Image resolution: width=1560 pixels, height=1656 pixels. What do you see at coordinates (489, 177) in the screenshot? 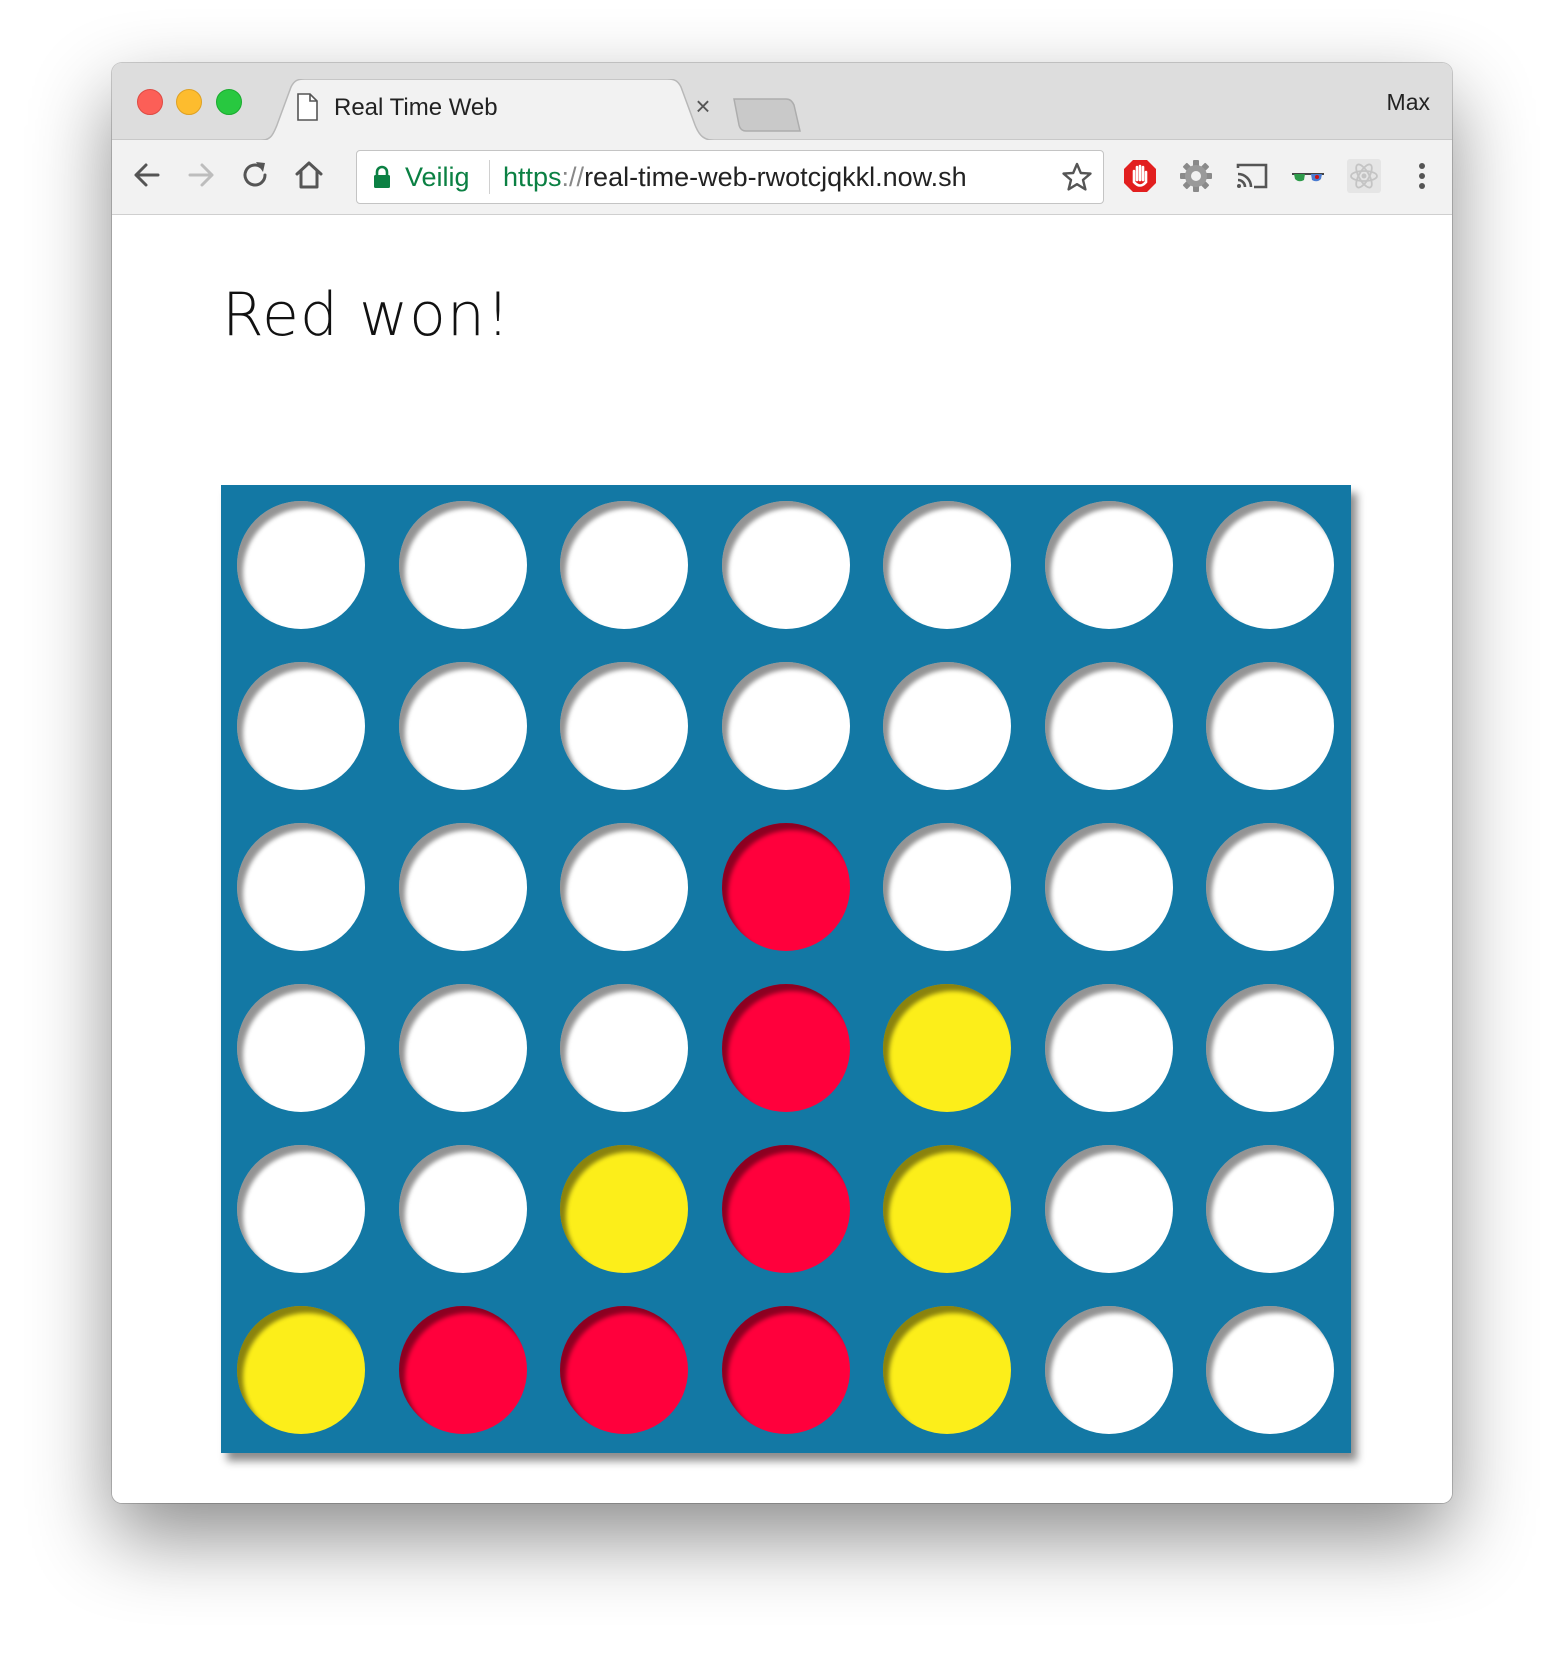
I see `address-divider` at bounding box center [489, 177].